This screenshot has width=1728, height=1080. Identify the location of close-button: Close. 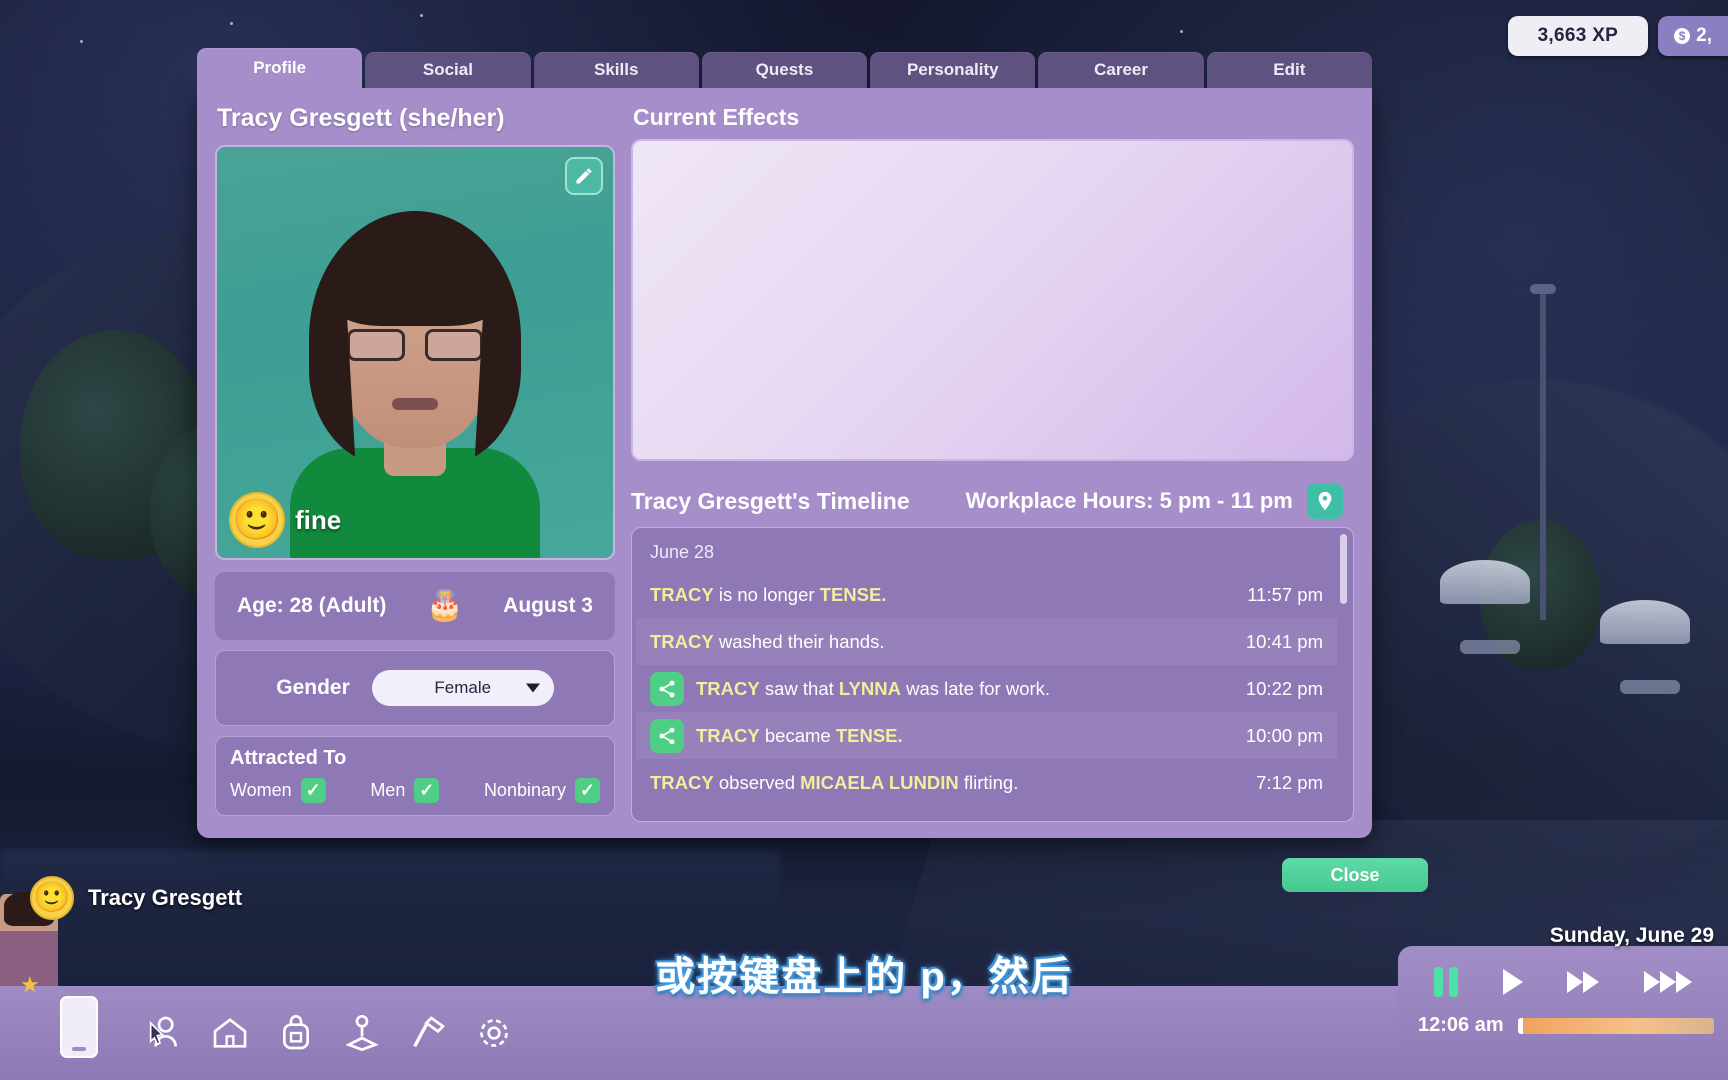
(1355, 875).